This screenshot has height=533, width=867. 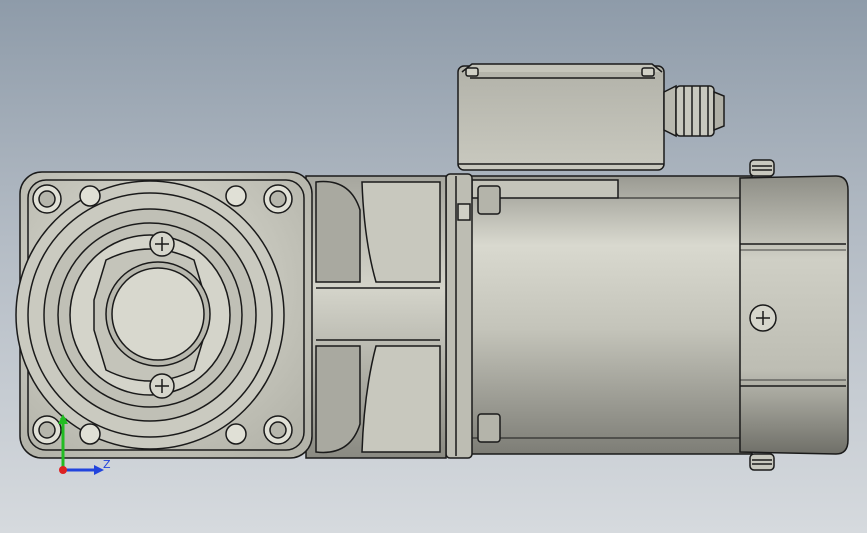 I want to click on triad-y-label: Y, so click(x=63, y=422).